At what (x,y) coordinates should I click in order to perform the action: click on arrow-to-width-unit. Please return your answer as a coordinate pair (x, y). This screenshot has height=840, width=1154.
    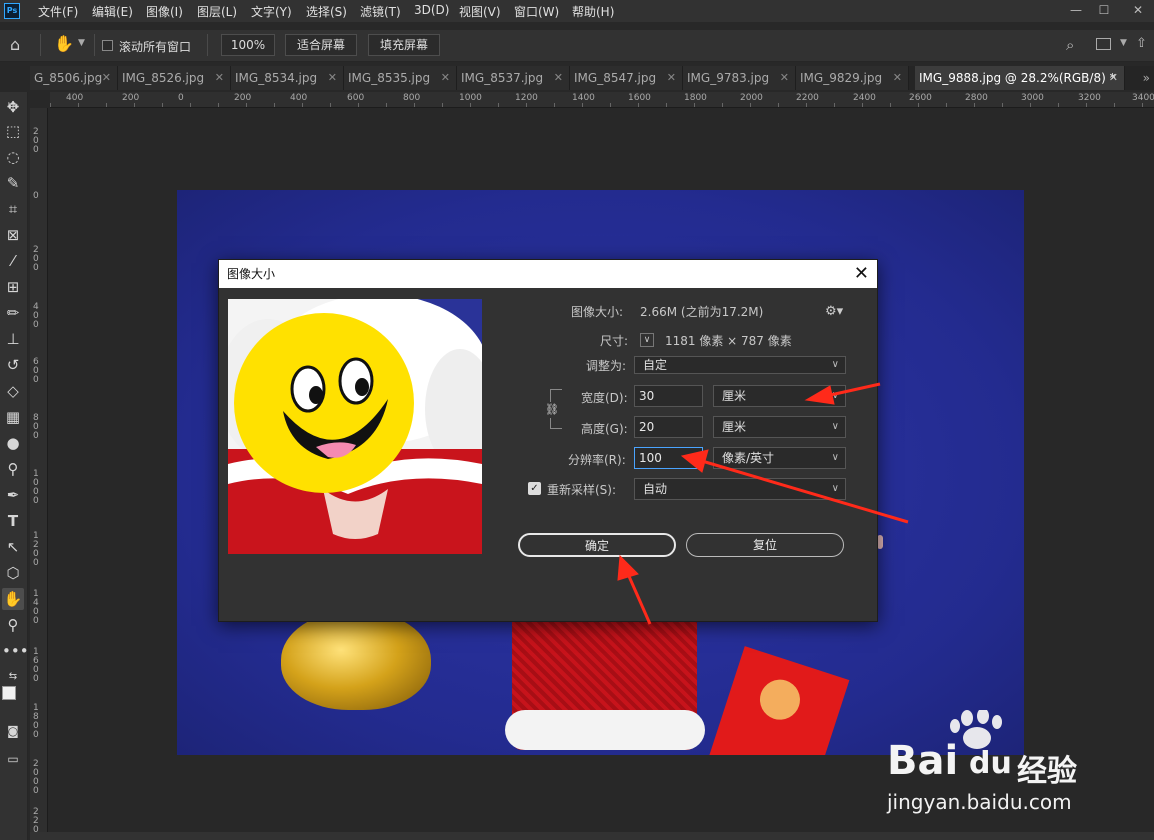
    Looking at the image, I should click on (842, 393).